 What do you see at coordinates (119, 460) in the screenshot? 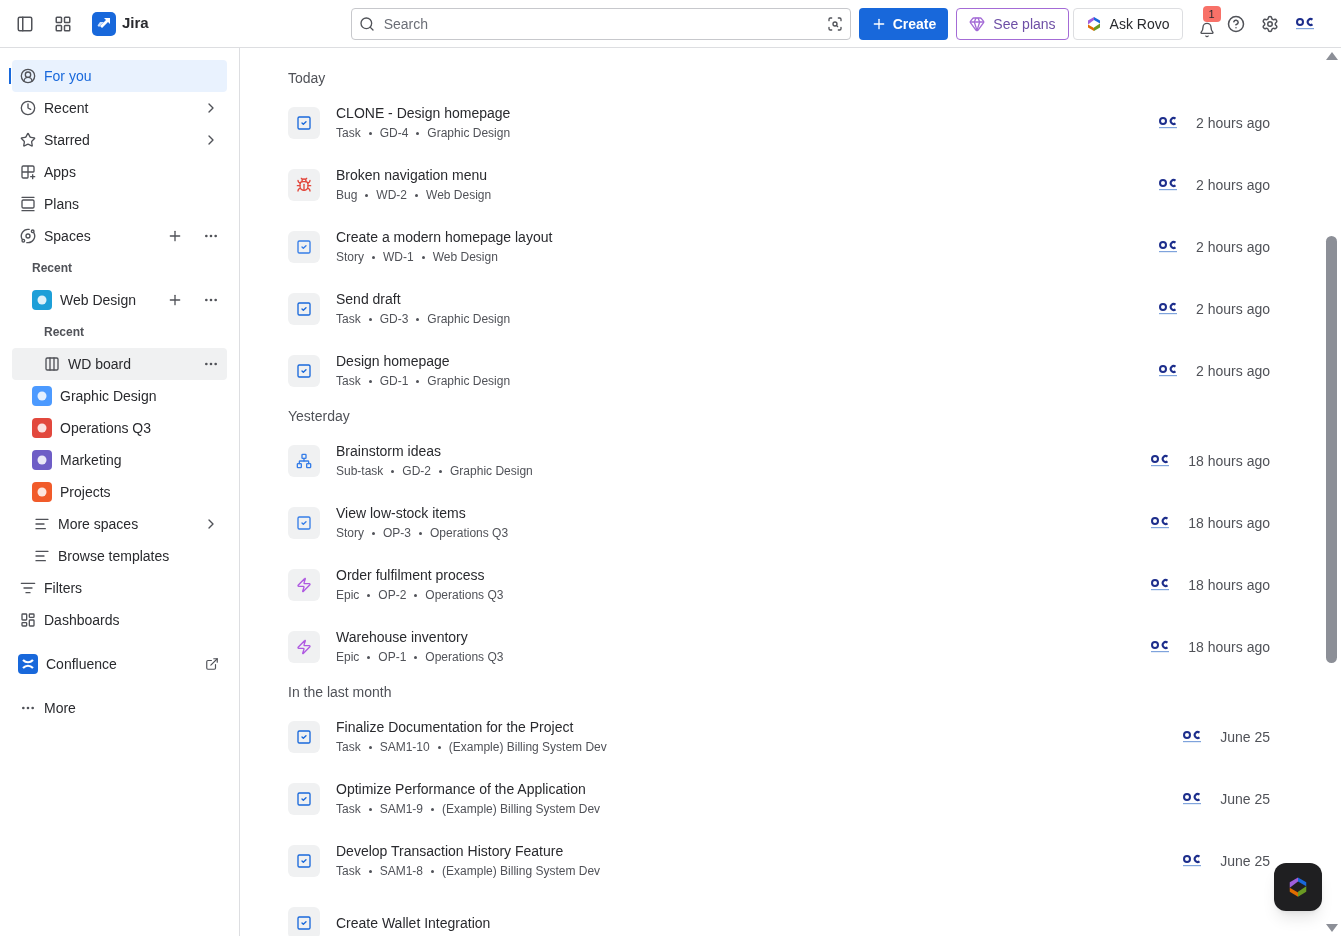
I see `sidebar-item: Marketing` at bounding box center [119, 460].